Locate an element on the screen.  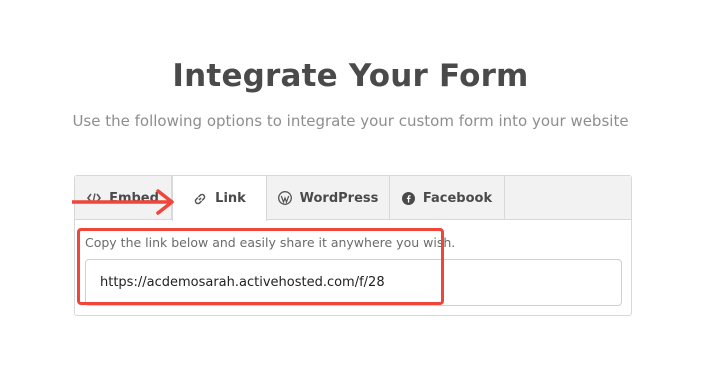
tab-link: Link is located at coordinates (219, 198).